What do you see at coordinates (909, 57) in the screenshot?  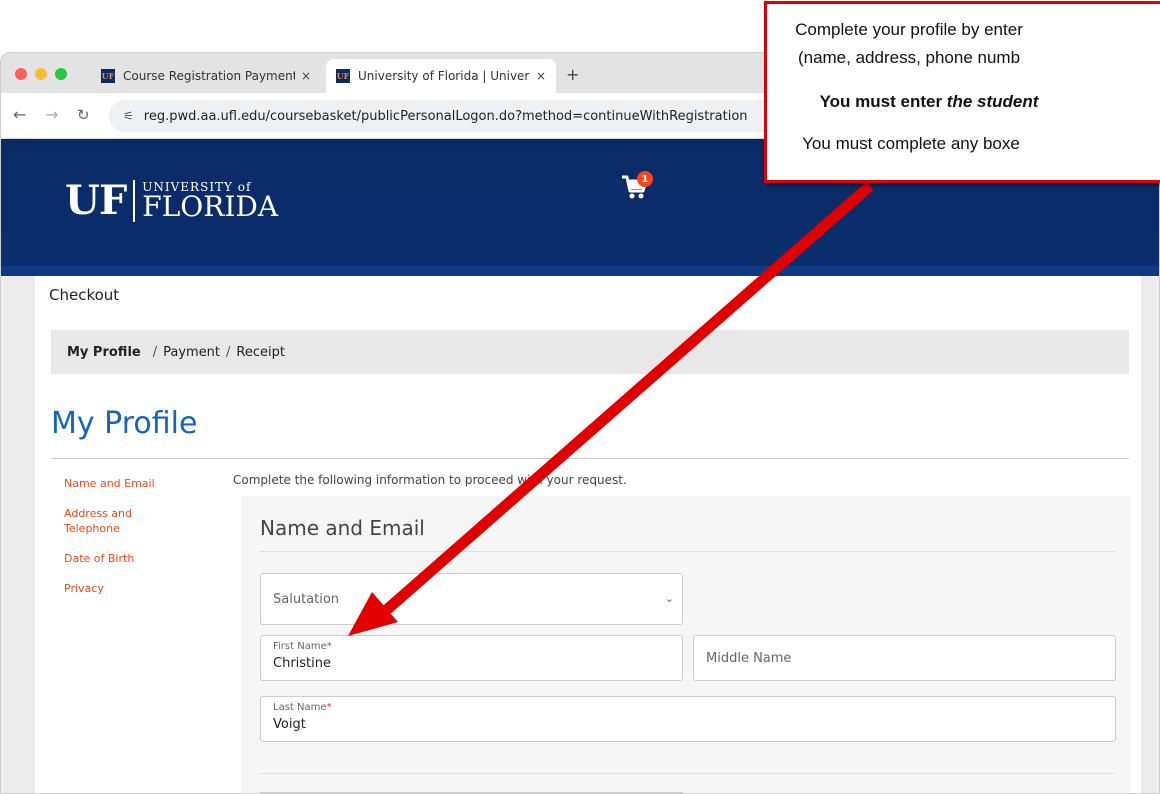 I see `callout-line-2: (name, address, phone numb` at bounding box center [909, 57].